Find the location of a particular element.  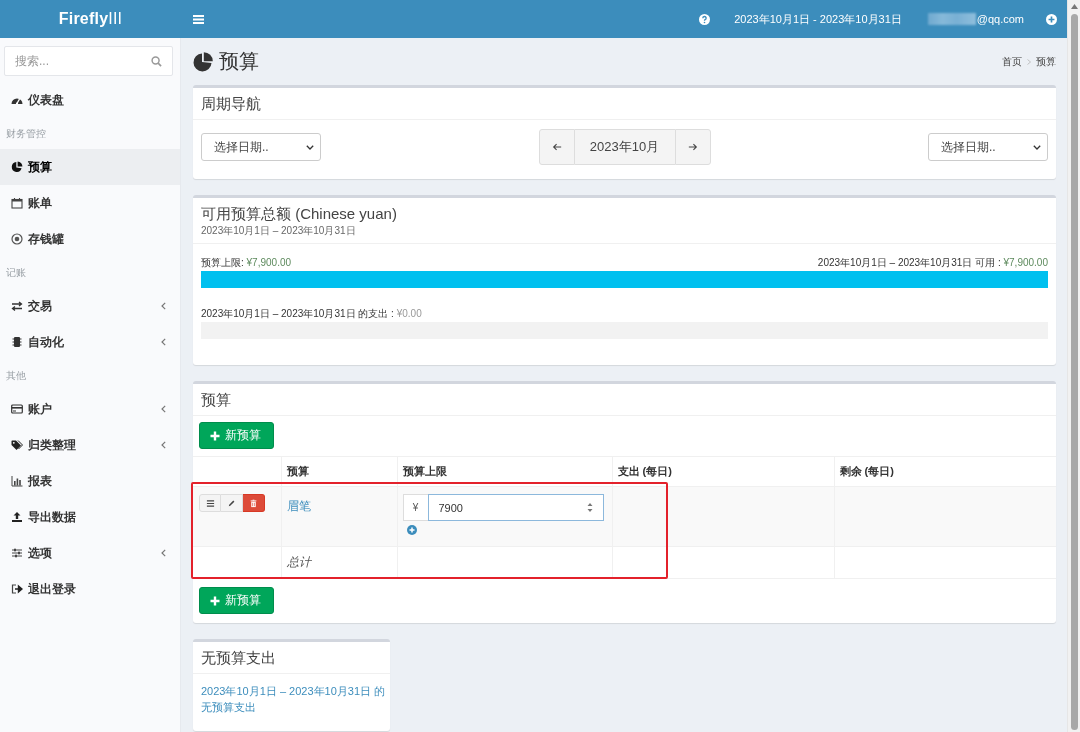

trash-icon is located at coordinates (253, 503).